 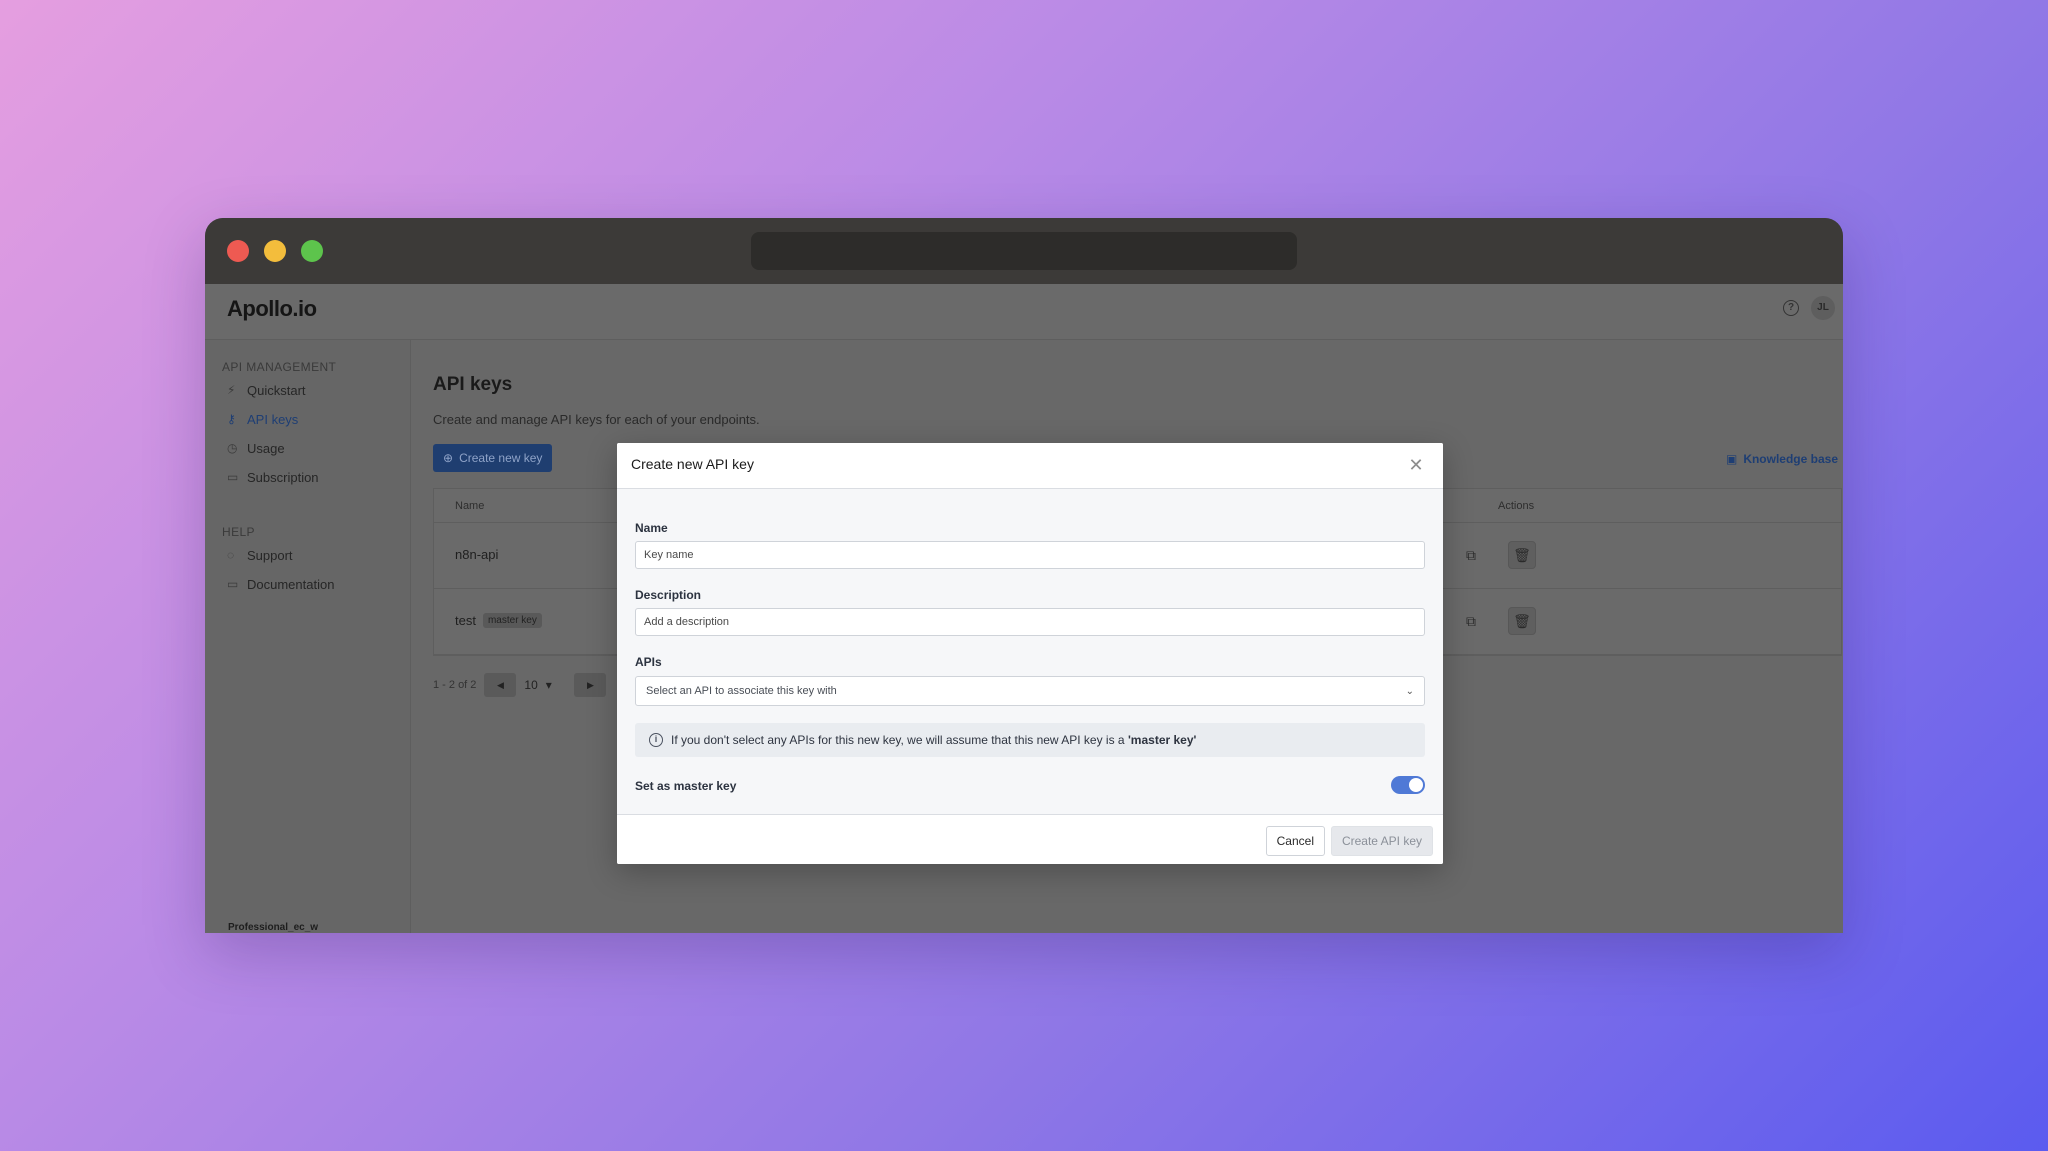 I want to click on key-name: test, so click(x=465, y=620).